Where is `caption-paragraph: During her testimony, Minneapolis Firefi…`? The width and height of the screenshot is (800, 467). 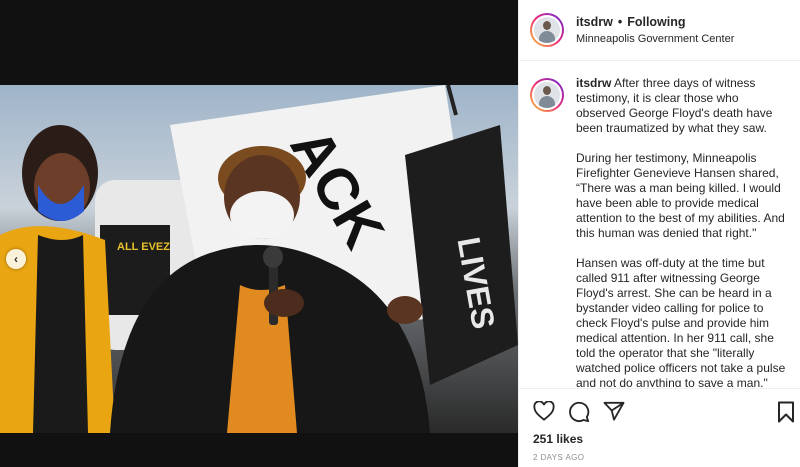 caption-paragraph: During her testimony, Minneapolis Firefi… is located at coordinates (680, 195).